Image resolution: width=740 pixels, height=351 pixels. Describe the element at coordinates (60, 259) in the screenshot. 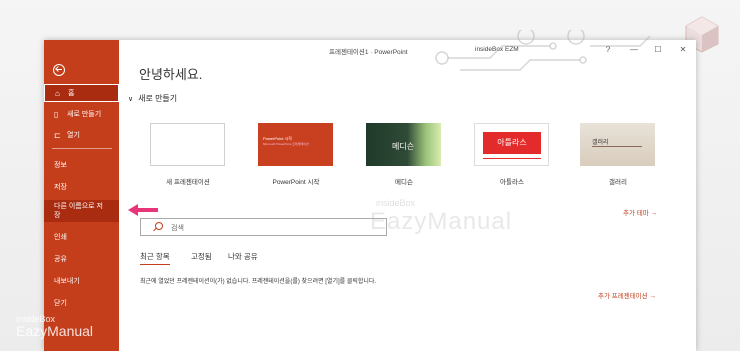

I see `sidebar-item-label: 공유` at that location.